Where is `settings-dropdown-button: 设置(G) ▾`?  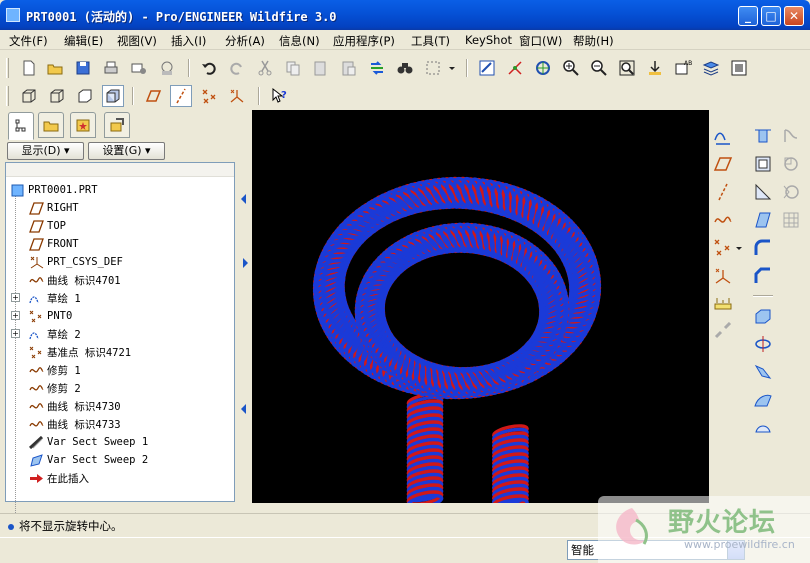
settings-dropdown-button: 设置(G) ▾ is located at coordinates (126, 151).